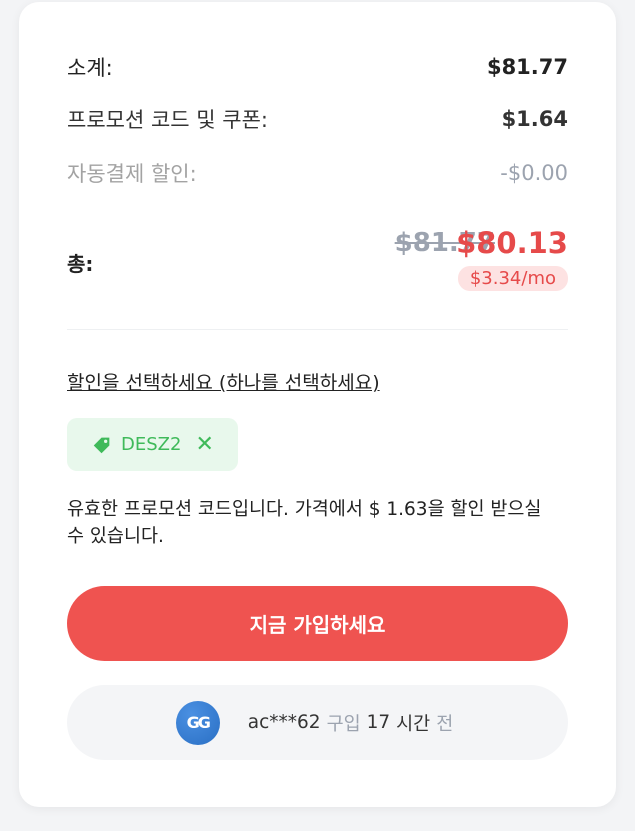  What do you see at coordinates (343, 724) in the screenshot?
I see `purchase-action: 구입` at bounding box center [343, 724].